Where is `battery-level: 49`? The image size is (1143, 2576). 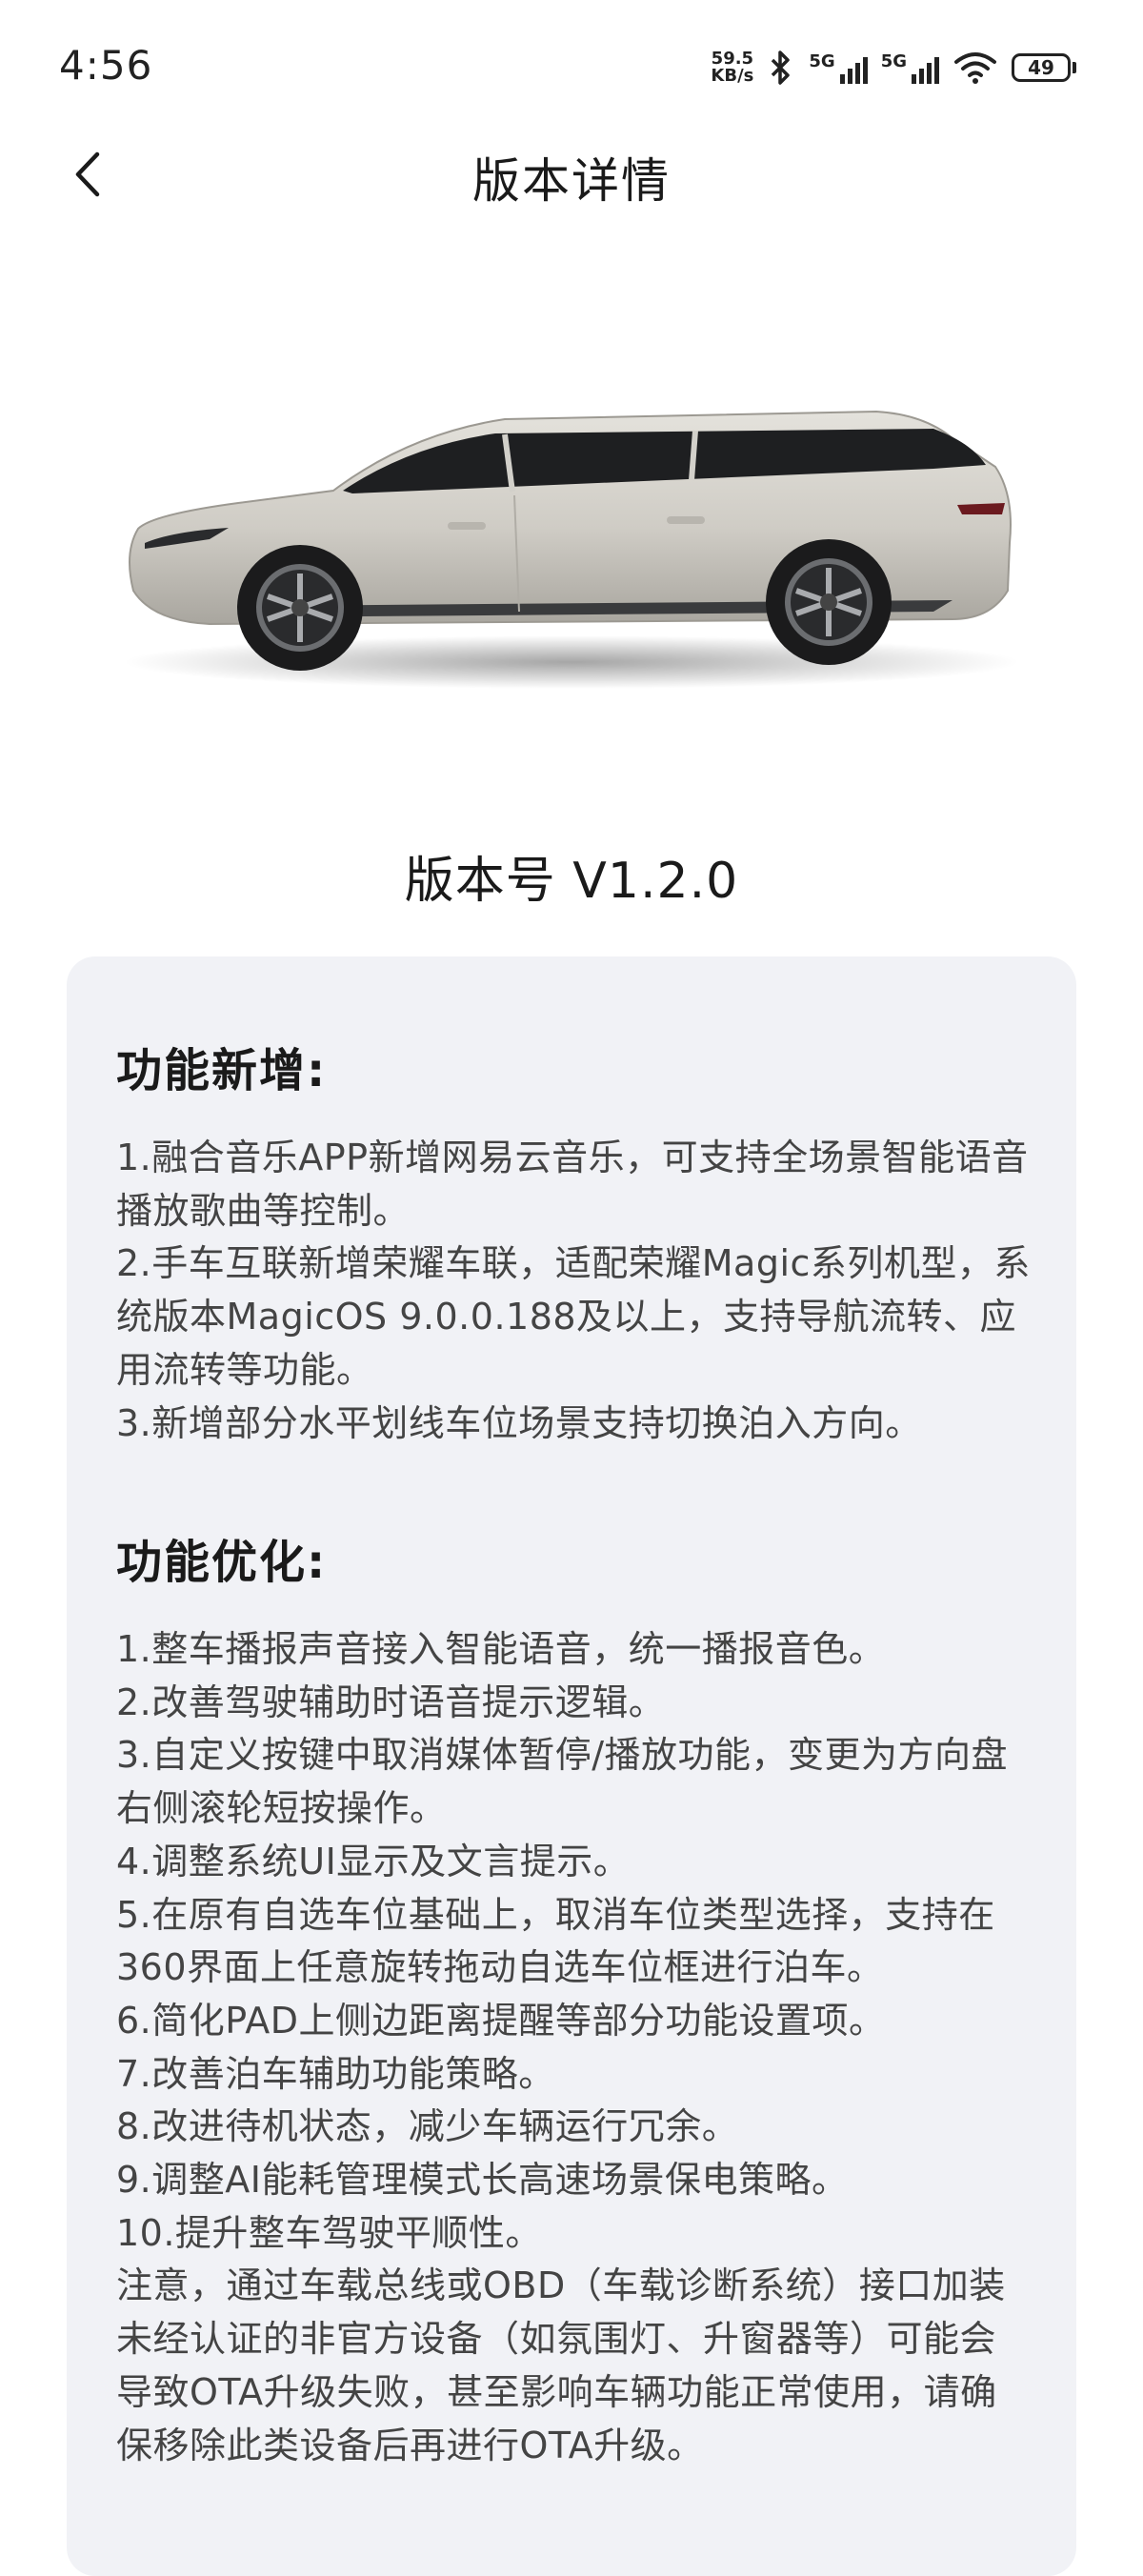 battery-level: 49 is located at coordinates (1041, 68).